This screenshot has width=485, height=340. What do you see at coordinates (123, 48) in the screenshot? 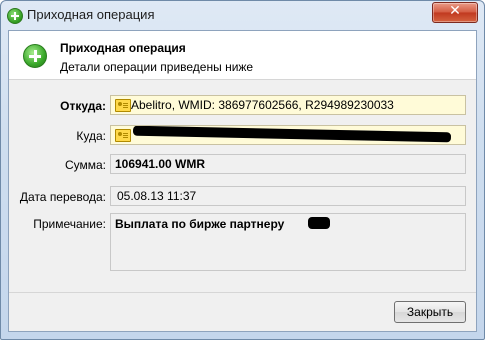
I see `header-title: Приходная операция` at bounding box center [123, 48].